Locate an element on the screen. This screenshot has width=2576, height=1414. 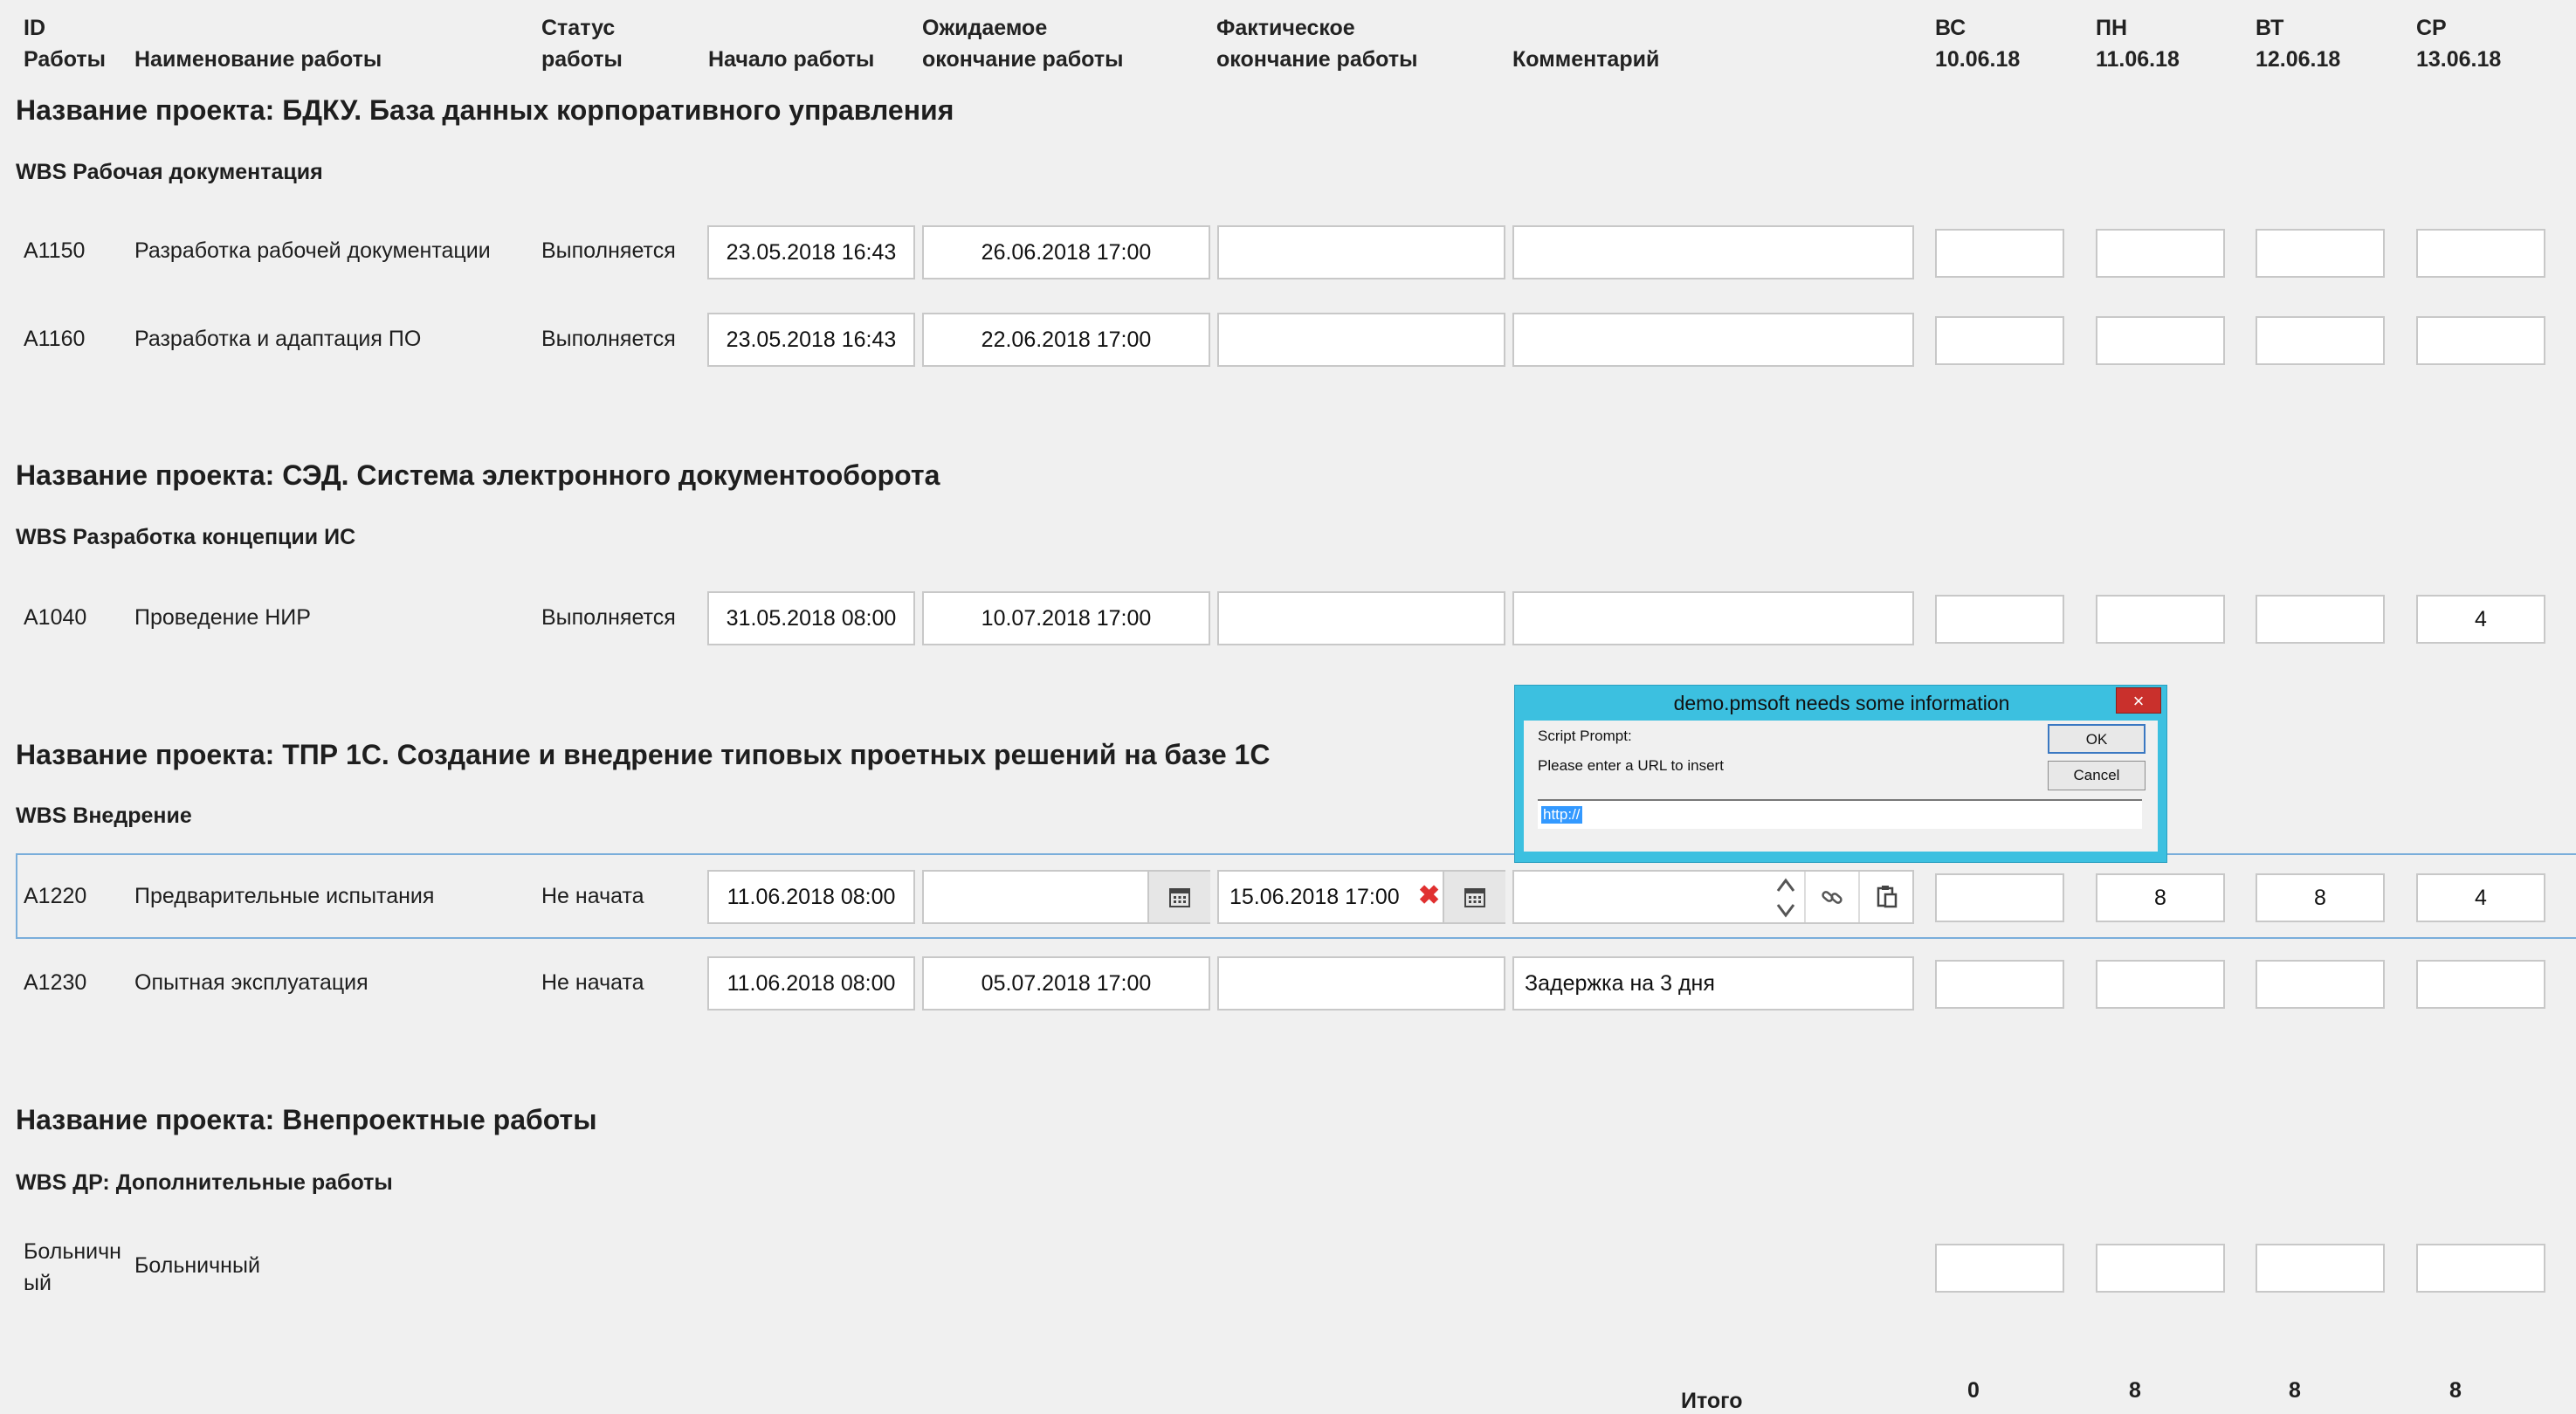
work-id: A1160 is located at coordinates (55, 339).